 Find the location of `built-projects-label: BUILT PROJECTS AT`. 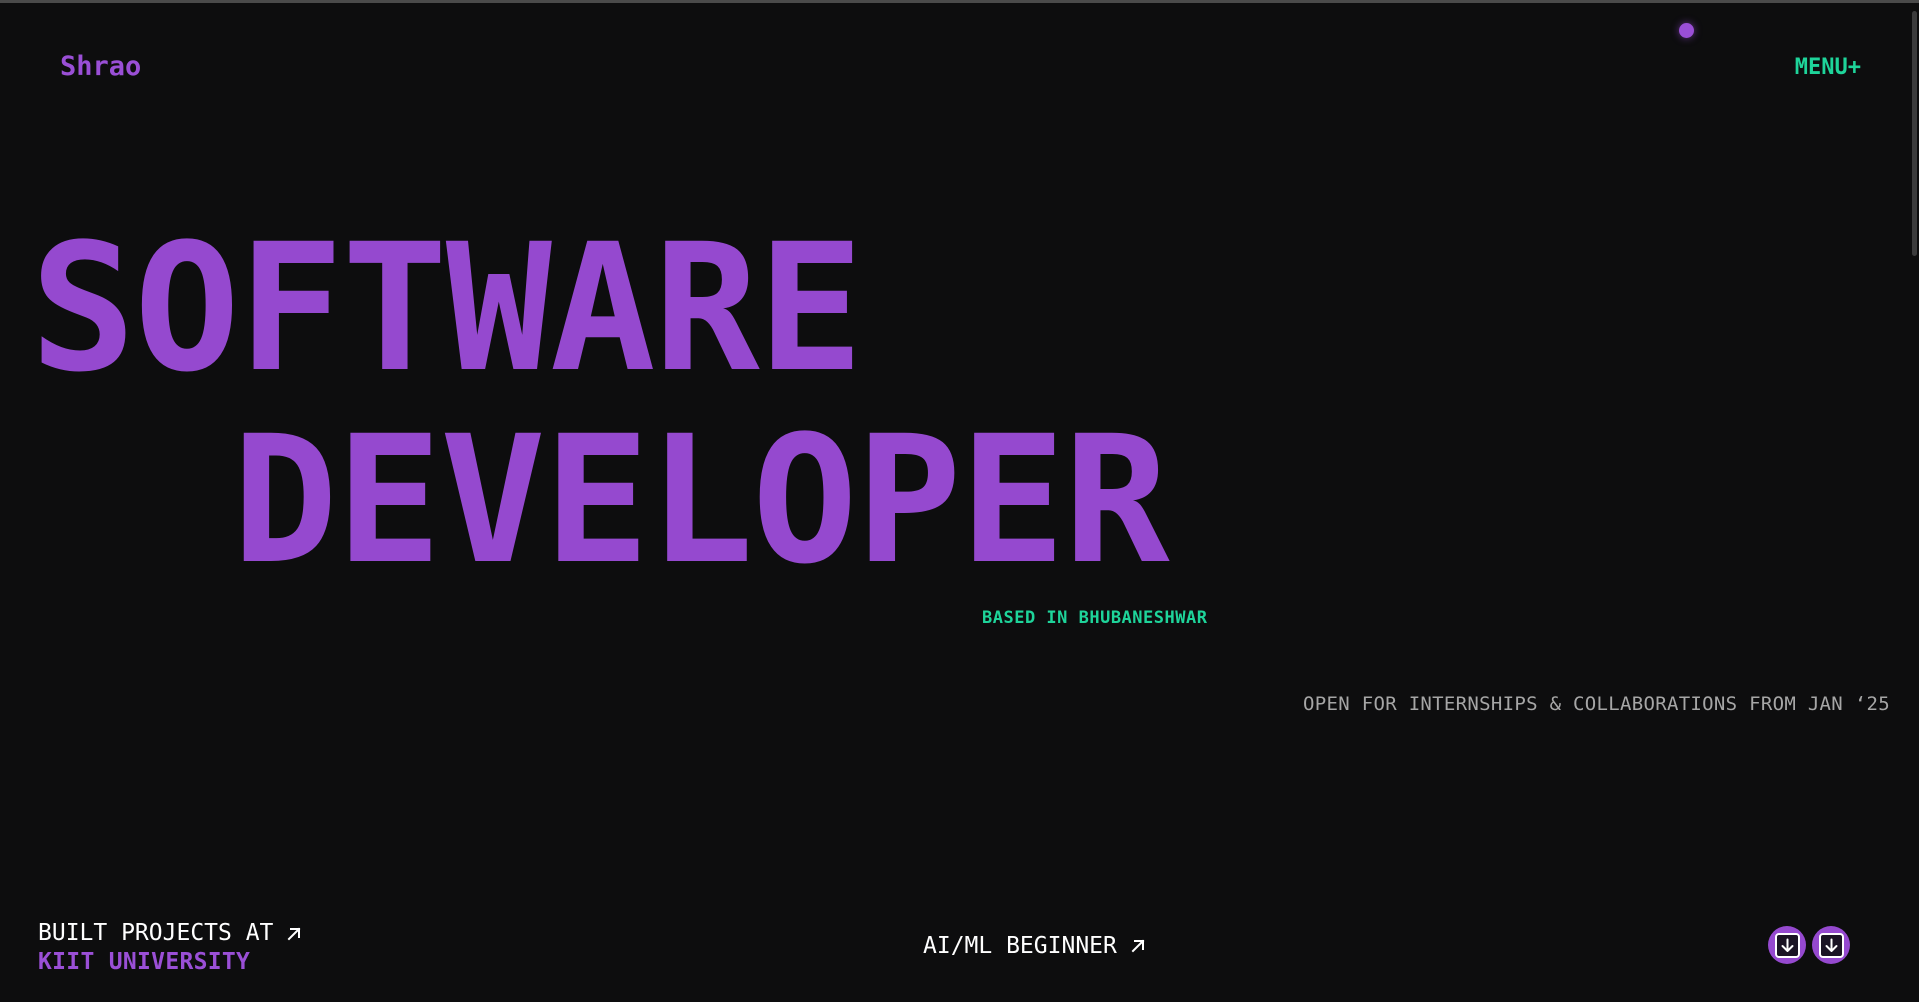

built-projects-label: BUILT PROJECTS AT is located at coordinates (156, 933).